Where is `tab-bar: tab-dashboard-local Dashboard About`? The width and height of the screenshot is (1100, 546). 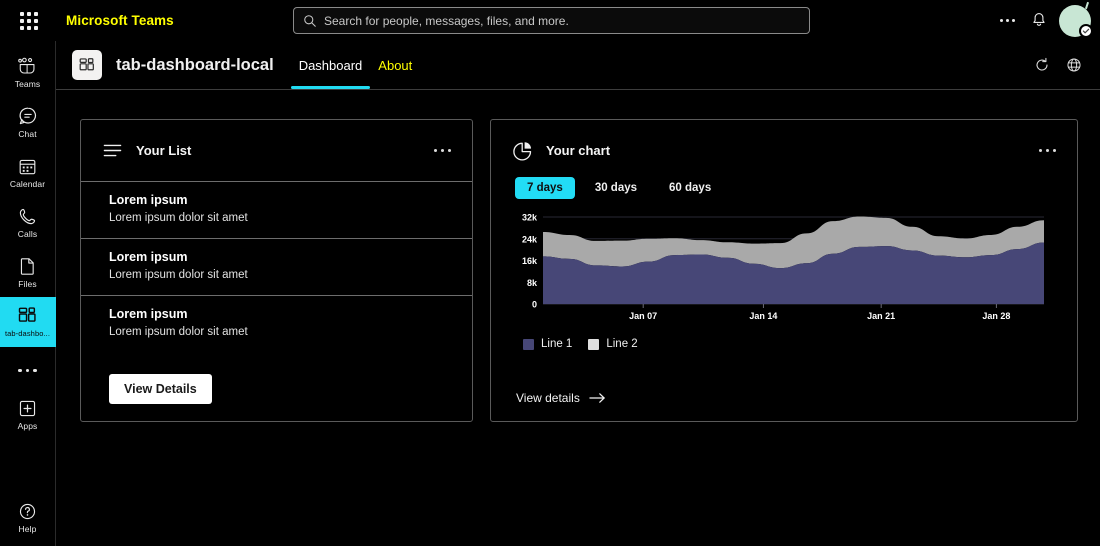 tab-bar: tab-dashboard-local Dashboard About is located at coordinates (578, 65).